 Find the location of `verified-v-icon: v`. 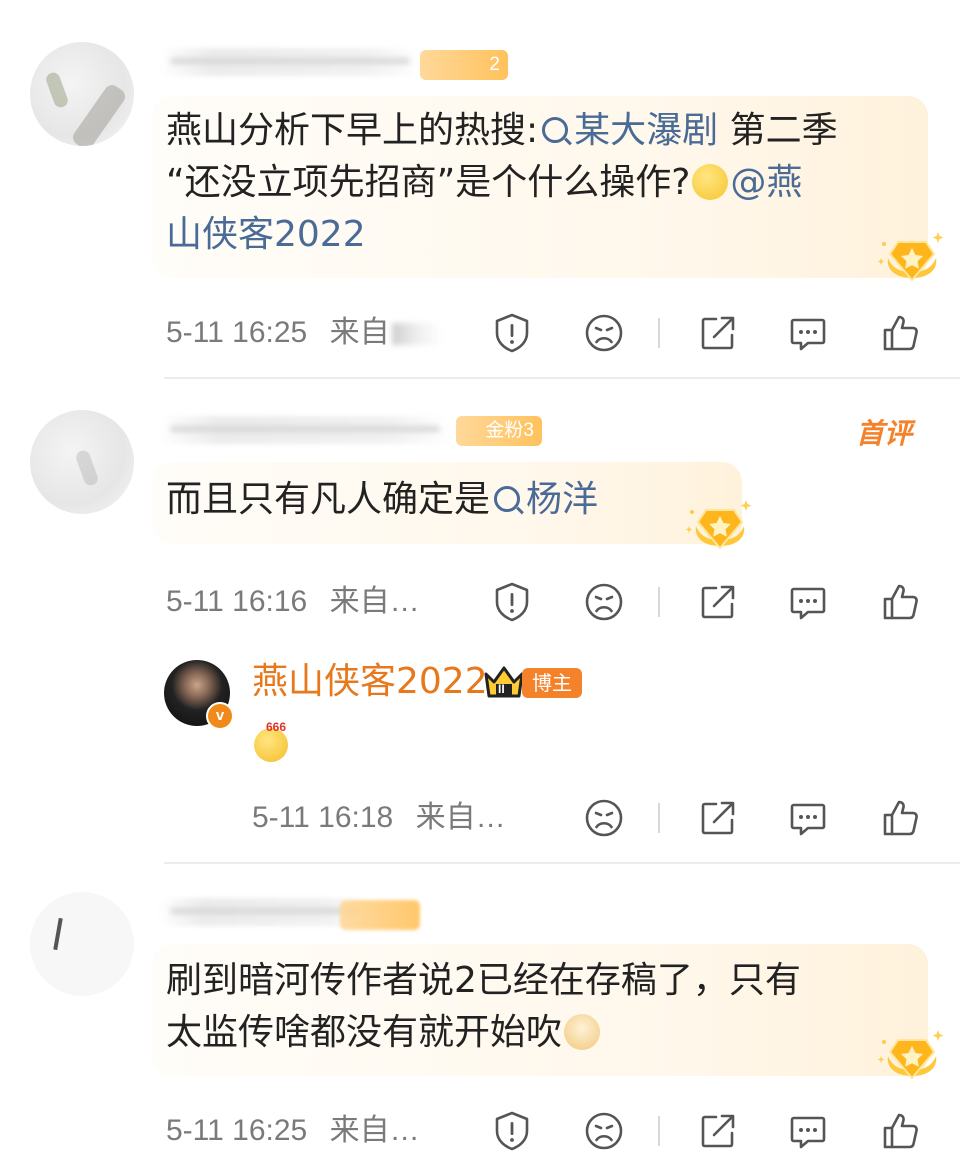

verified-v-icon: v is located at coordinates (220, 716).